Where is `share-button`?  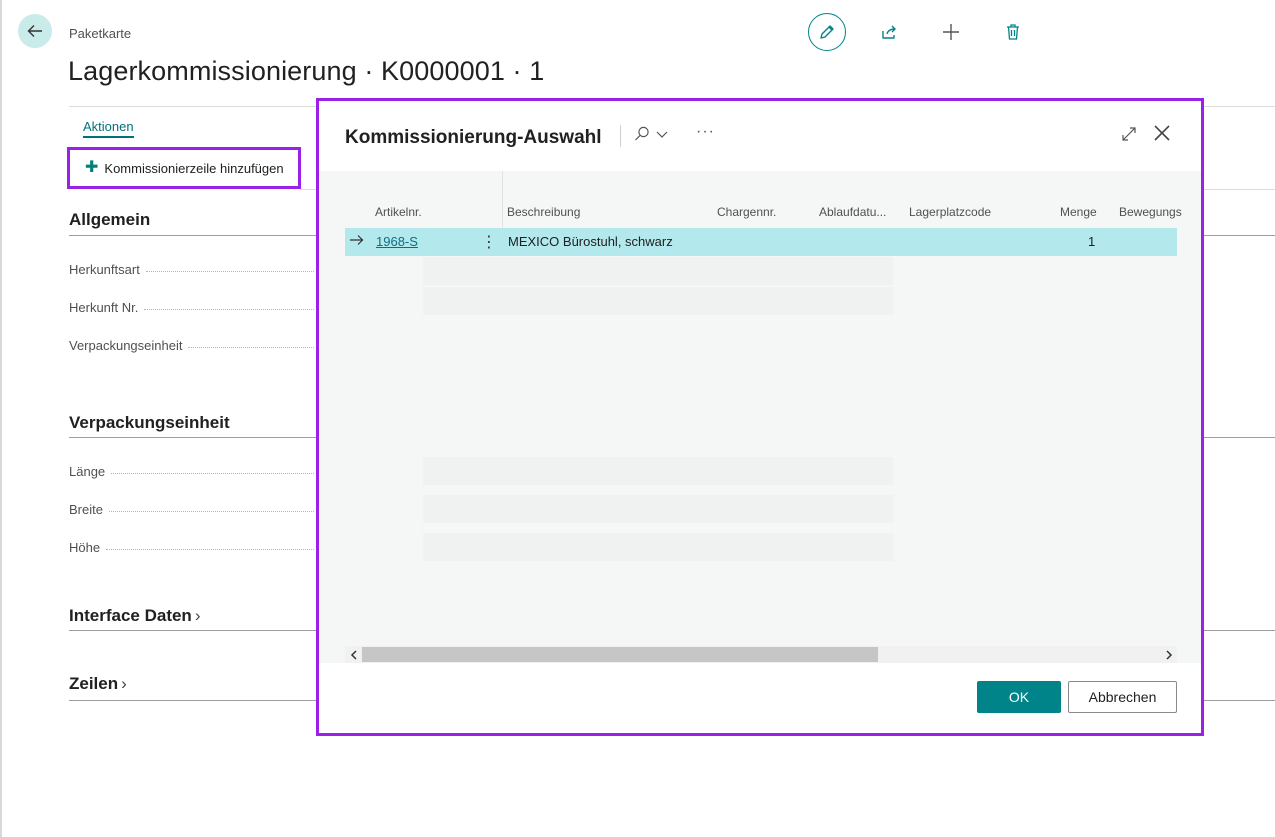
share-button is located at coordinates (889, 32).